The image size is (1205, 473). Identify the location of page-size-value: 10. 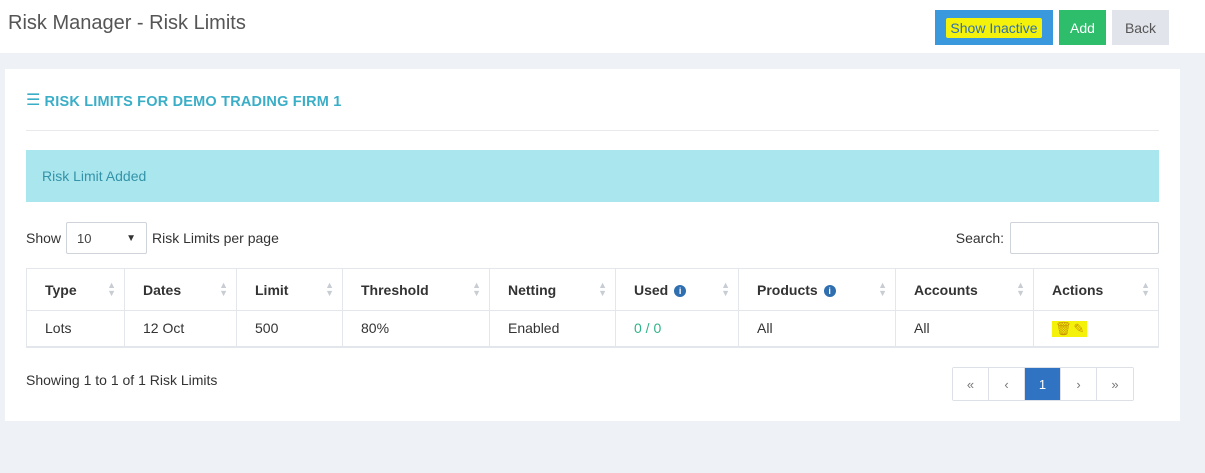
(84, 238).